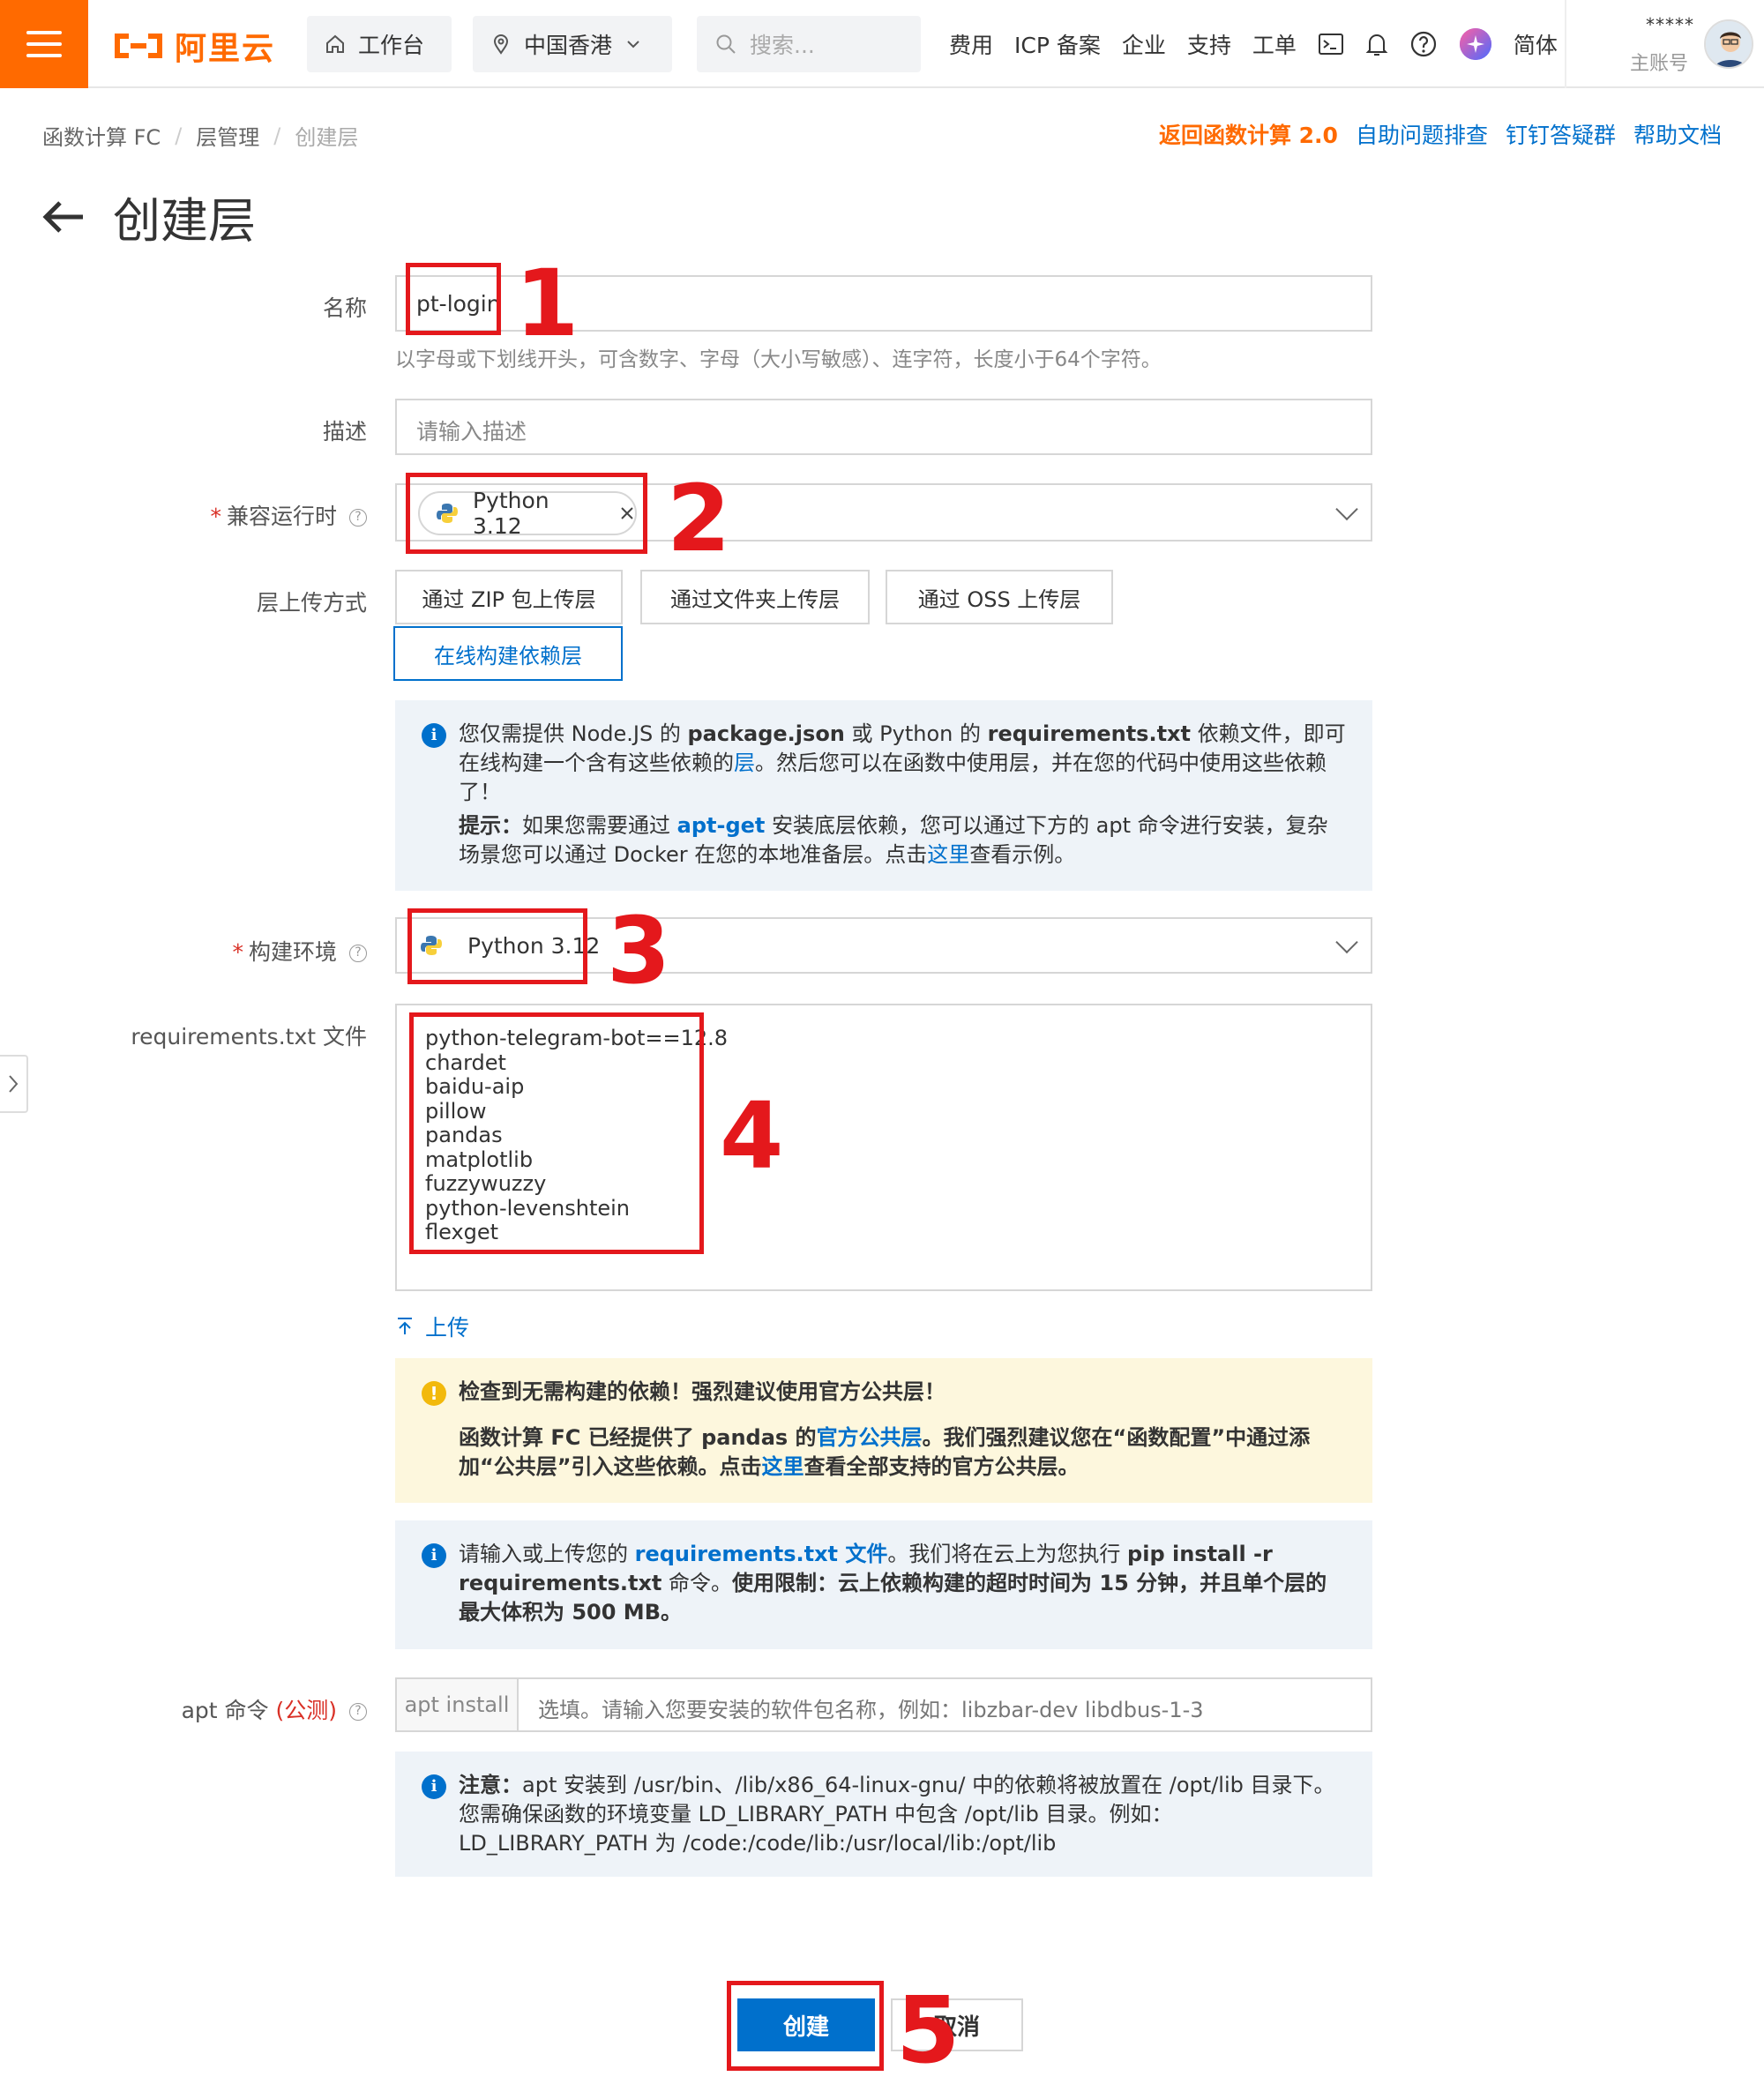 Image resolution: width=1764 pixels, height=2084 pixels. What do you see at coordinates (44, 44) in the screenshot?
I see `menu-icon` at bounding box center [44, 44].